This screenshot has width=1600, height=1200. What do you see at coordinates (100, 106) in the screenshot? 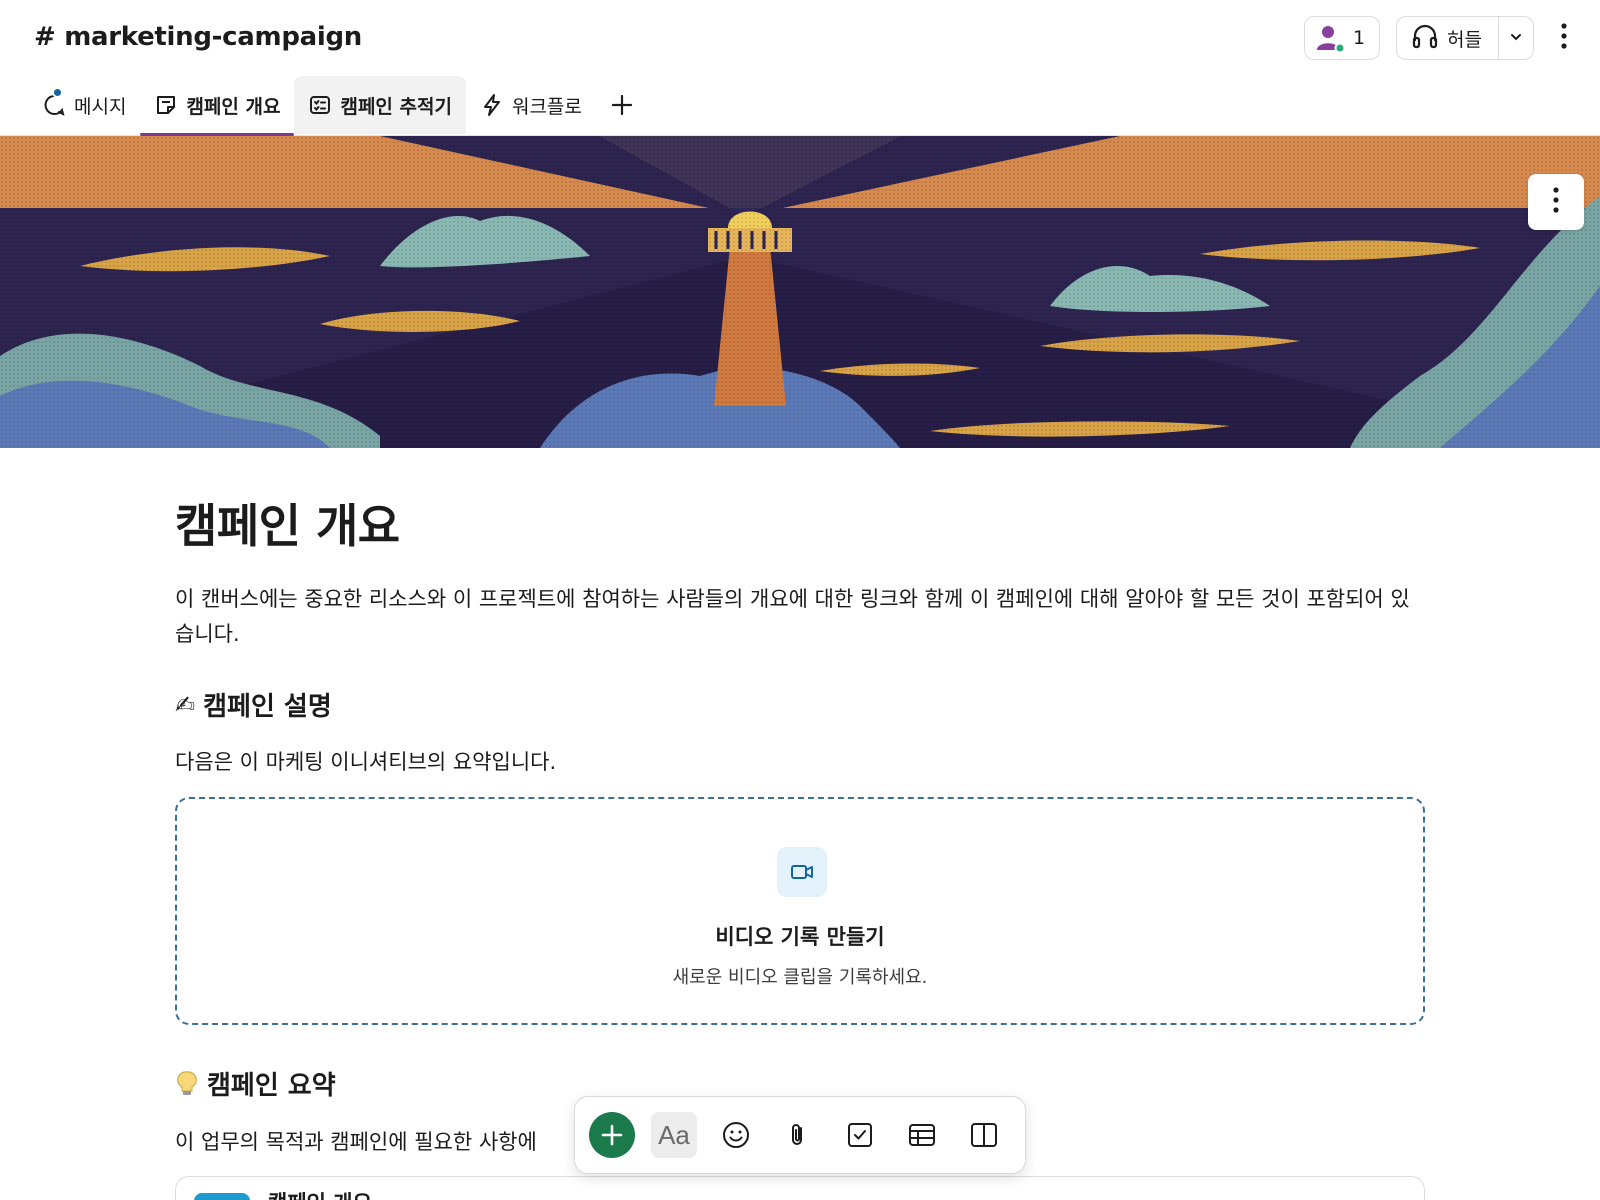
I see `tab-label: 메시지` at bounding box center [100, 106].